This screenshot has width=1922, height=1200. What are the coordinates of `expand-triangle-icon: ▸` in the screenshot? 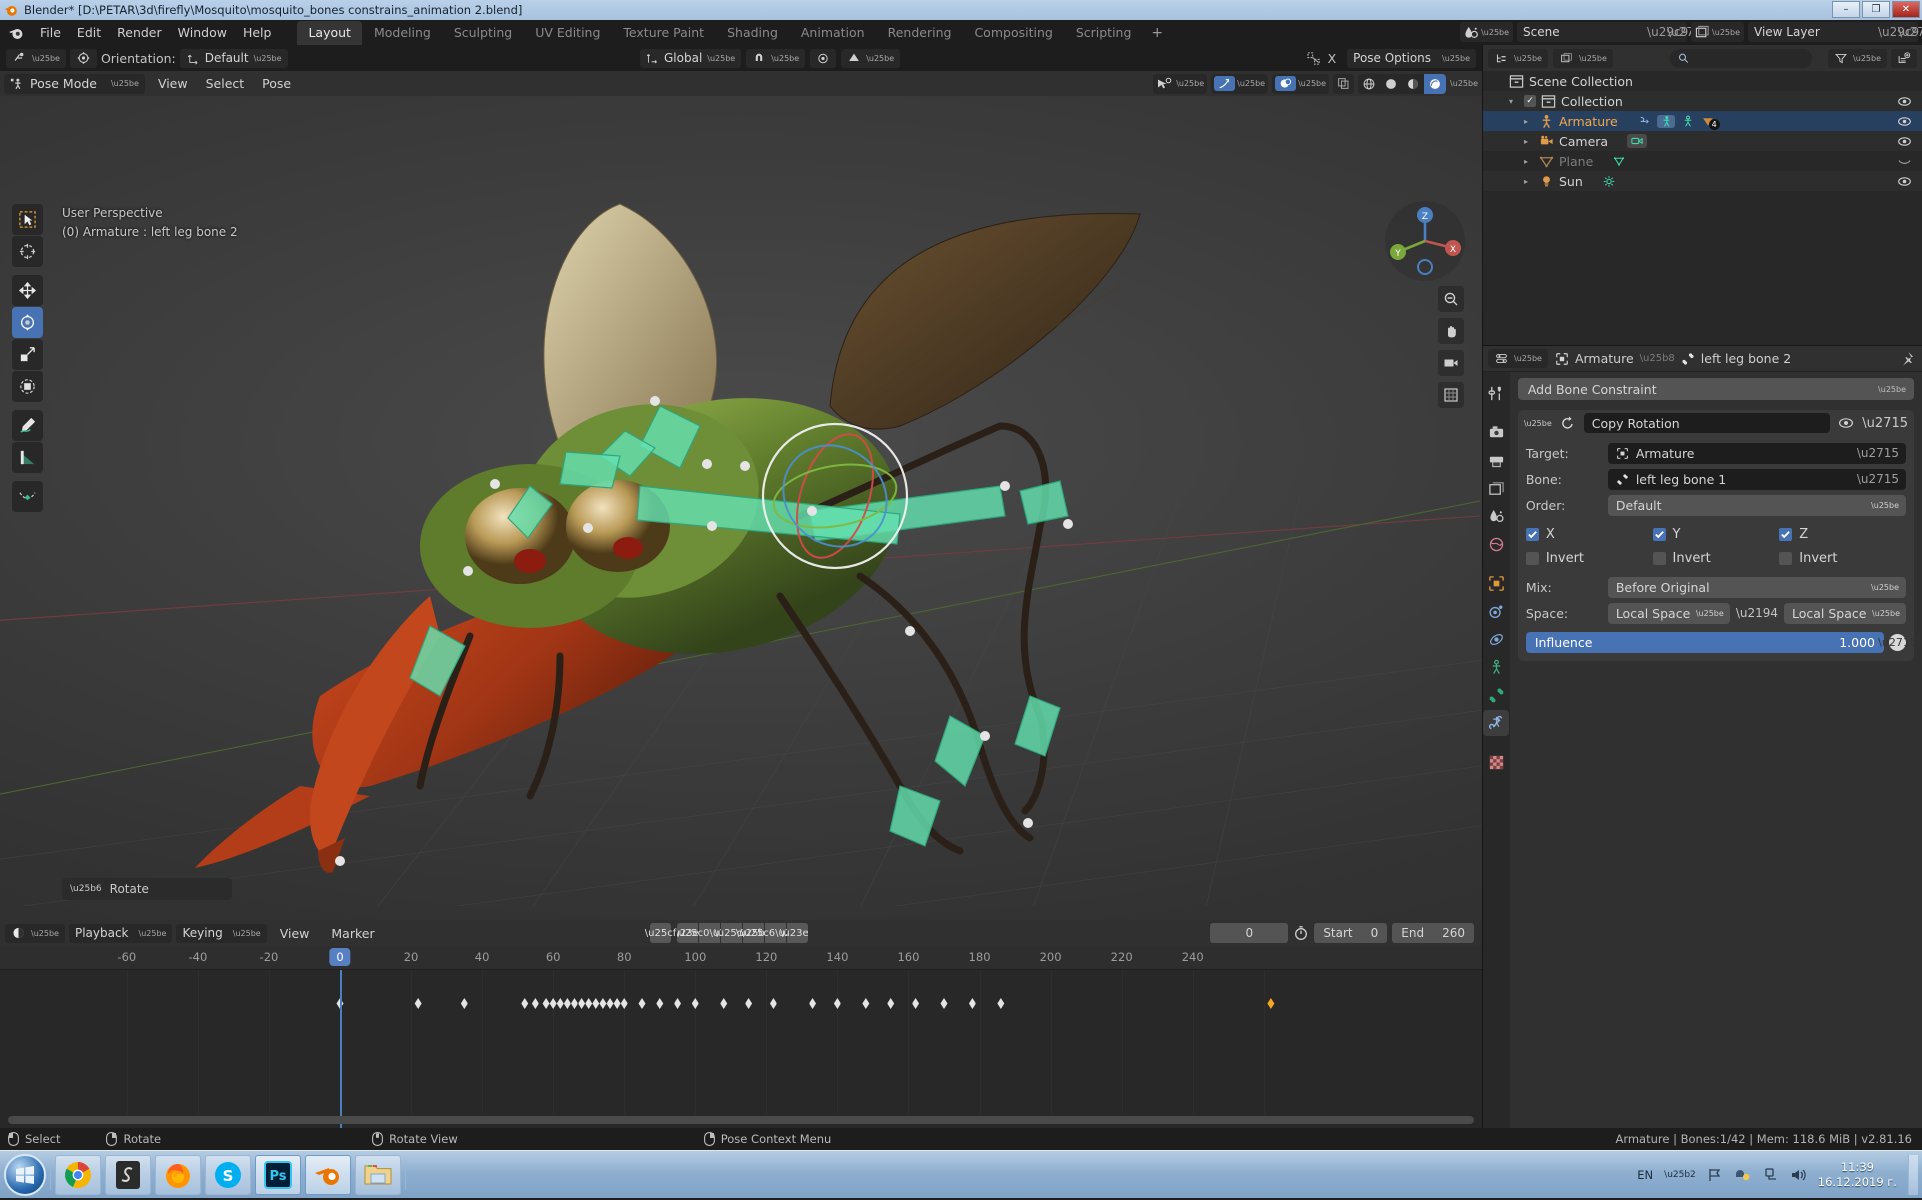 It's located at (1529, 121).